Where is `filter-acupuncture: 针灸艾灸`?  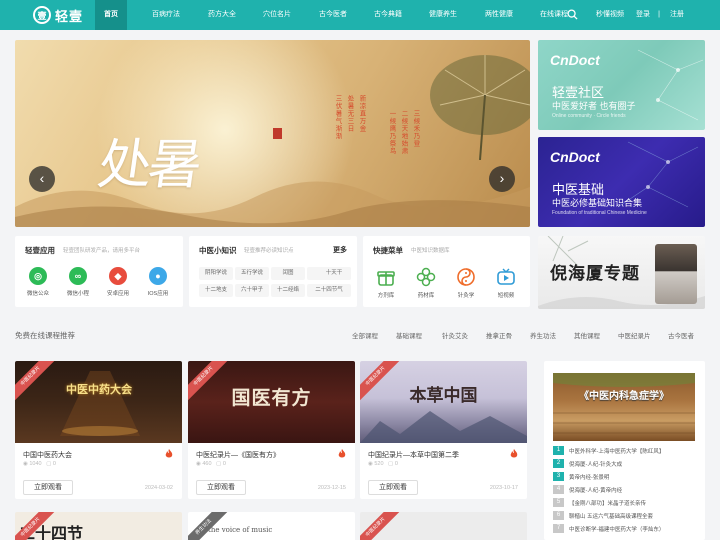
filter-acupuncture: 针灸艾灸 is located at coordinates (455, 335).